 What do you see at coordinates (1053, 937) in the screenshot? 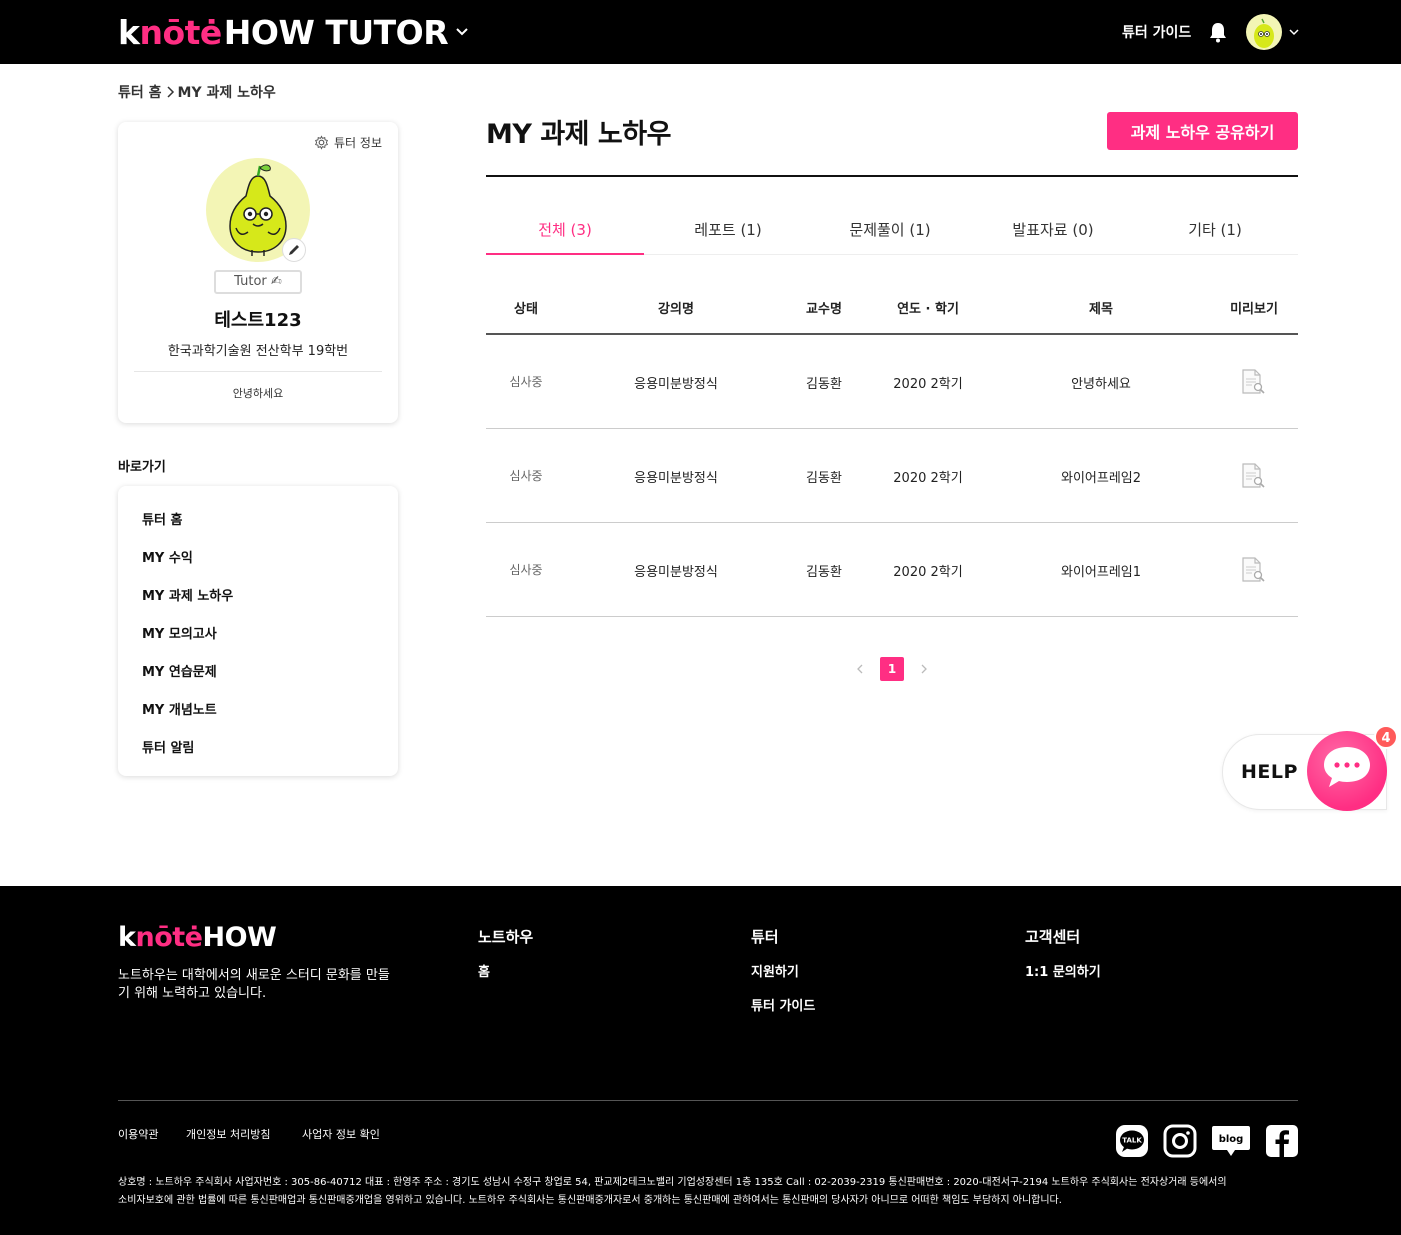
I see `footer-column-title: 고객센터` at bounding box center [1053, 937].